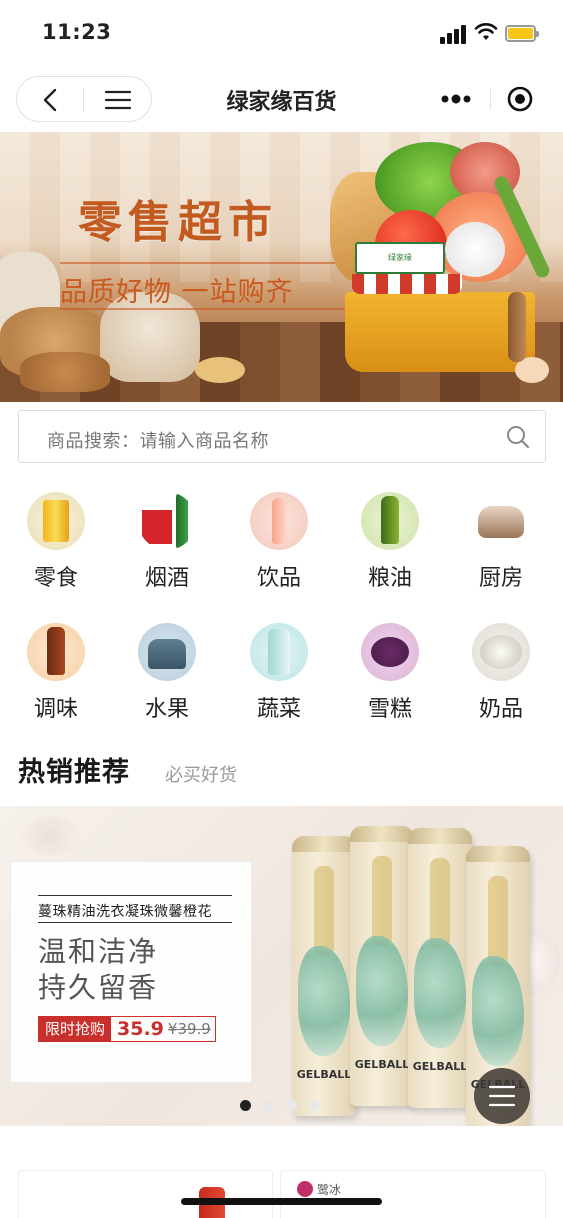 Image resolution: width=563 pixels, height=1218 pixels. What do you see at coordinates (182, 520) in the screenshot?
I see `beer-bottle-graphic` at bounding box center [182, 520].